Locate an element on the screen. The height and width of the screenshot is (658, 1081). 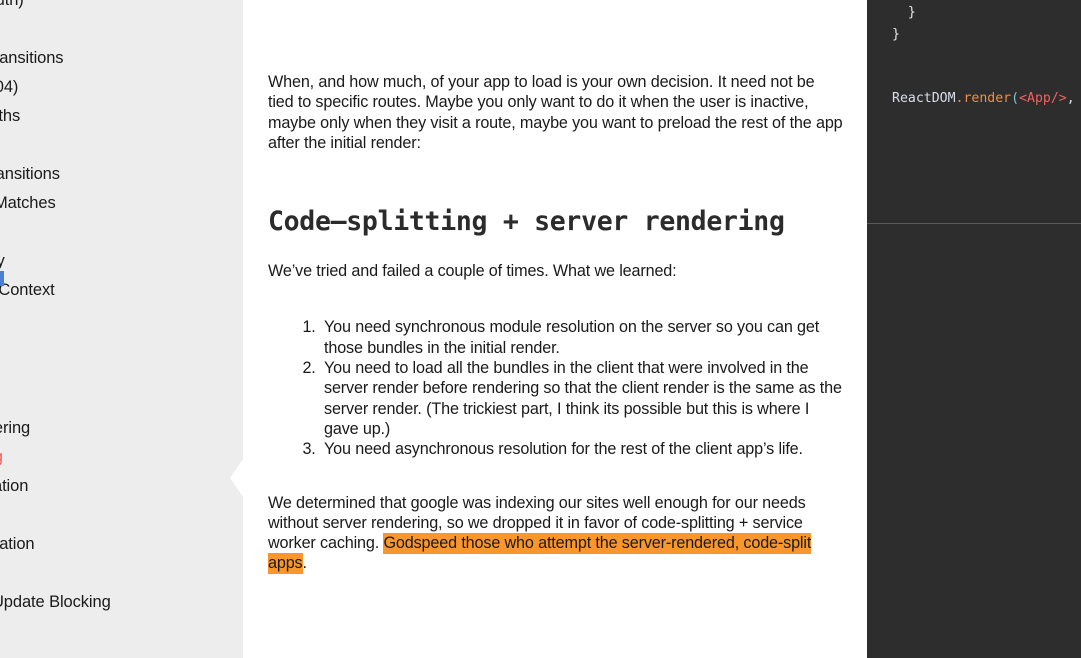
section-heading-code-splitting-server-rendering: Code—splitting + server rendering is located at coordinates (526, 222).